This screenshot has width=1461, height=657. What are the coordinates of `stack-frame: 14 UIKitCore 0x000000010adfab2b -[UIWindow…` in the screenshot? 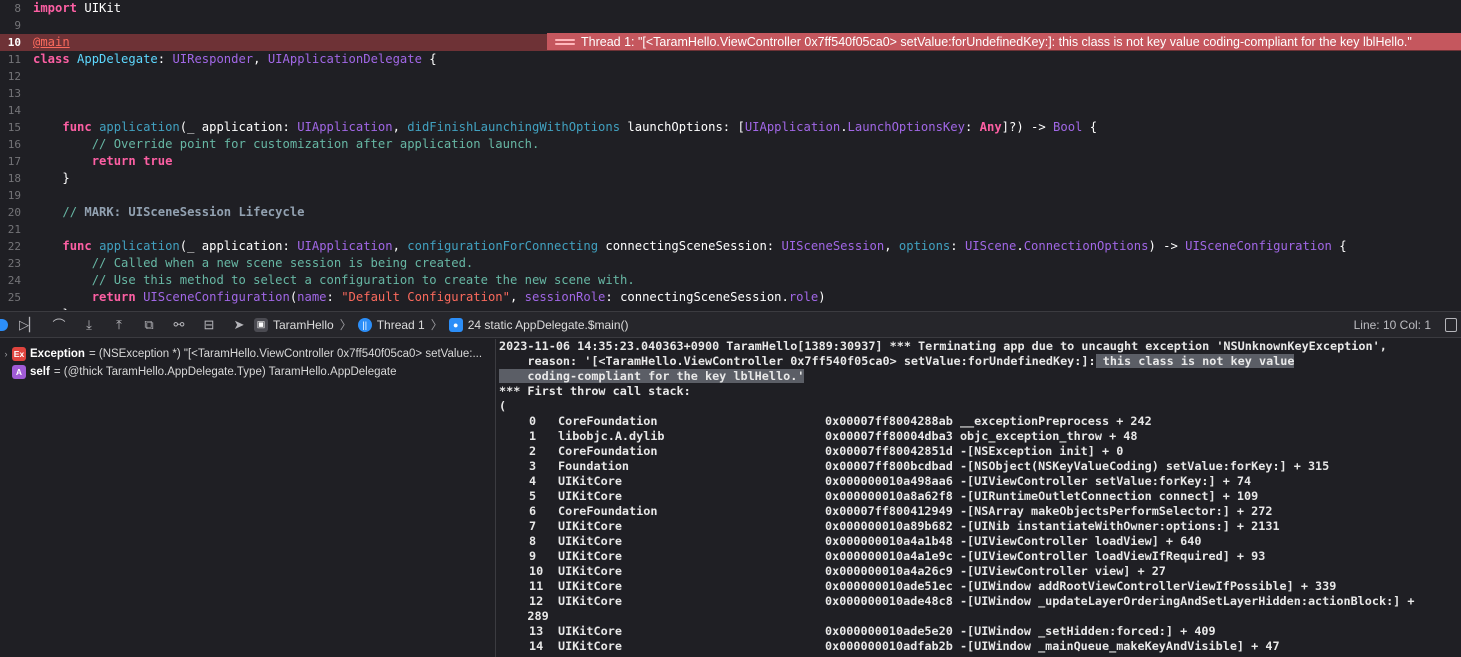 It's located at (980, 646).